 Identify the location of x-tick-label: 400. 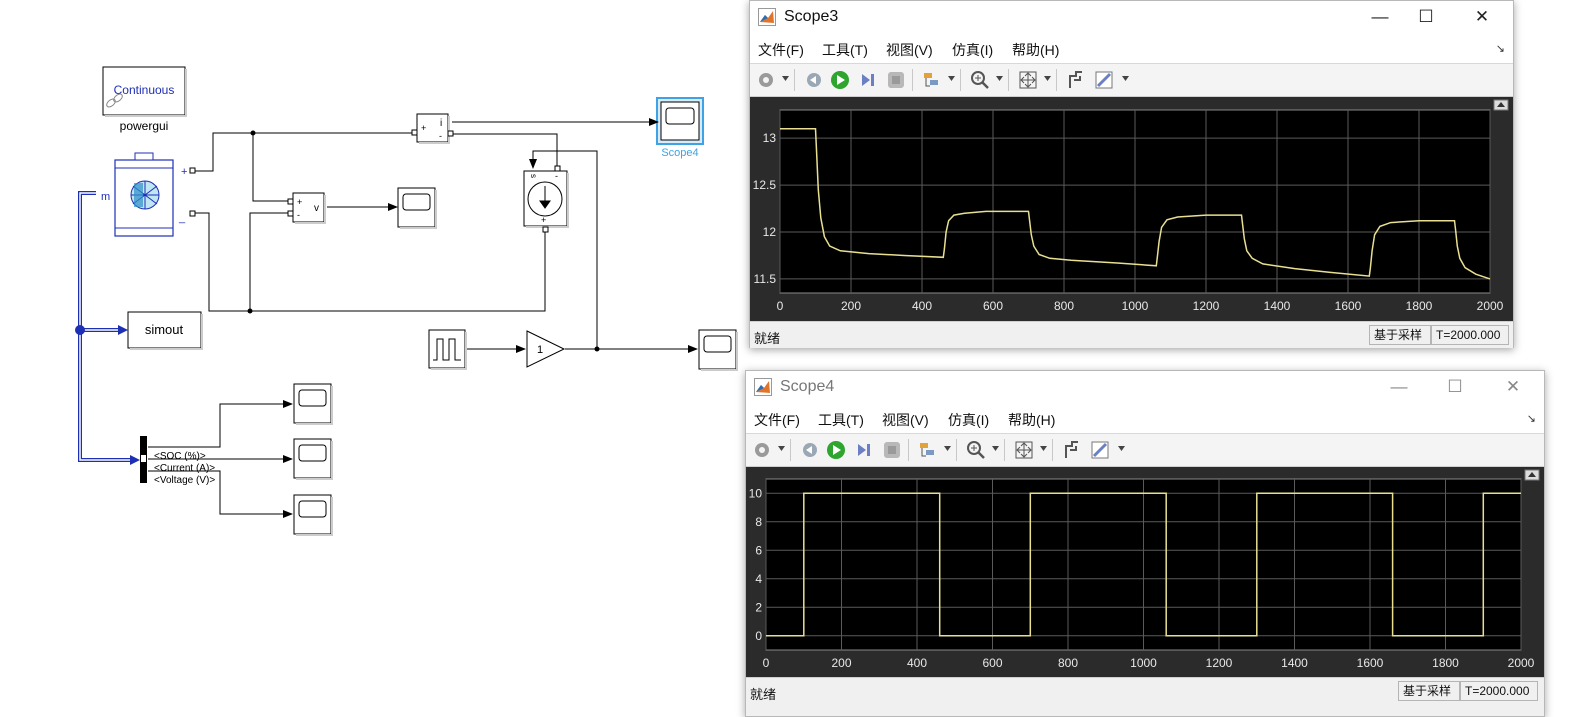
(917, 663).